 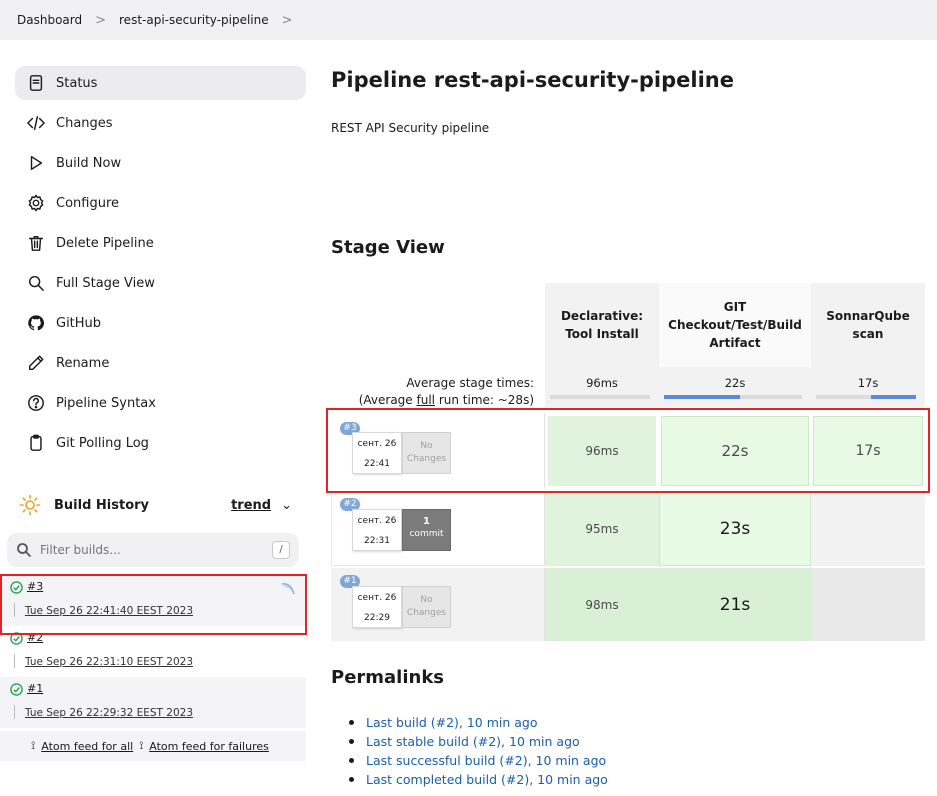 What do you see at coordinates (487, 779) in the screenshot?
I see `permalink-last-completed: Last completed build (#2), 10 min ago` at bounding box center [487, 779].